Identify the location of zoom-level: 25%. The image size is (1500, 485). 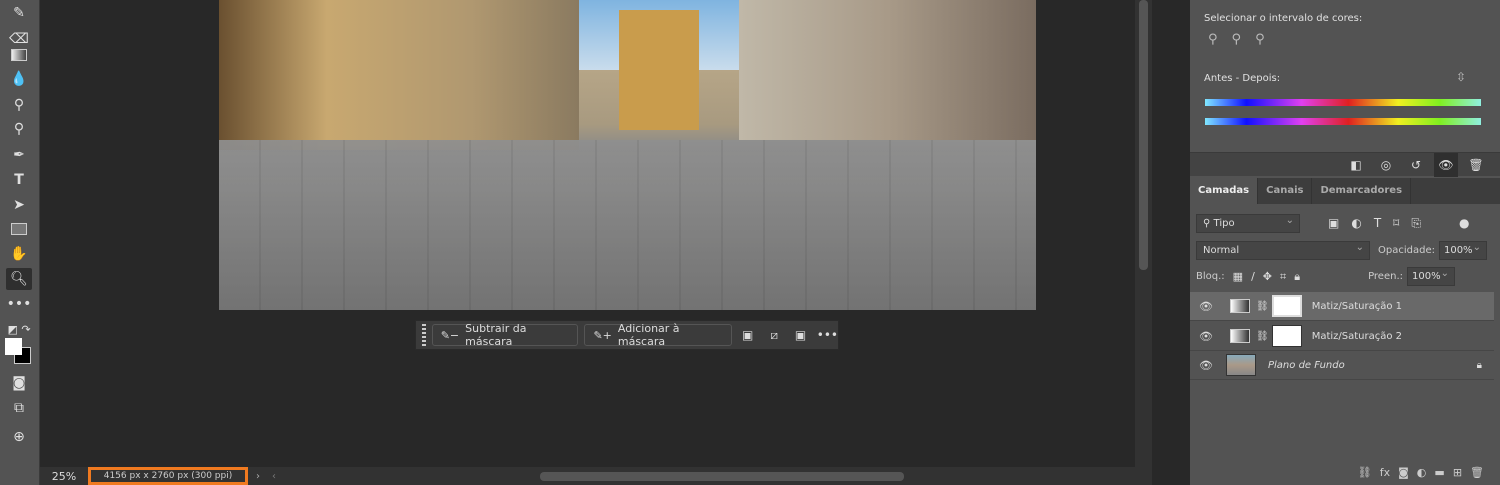
(64, 476).